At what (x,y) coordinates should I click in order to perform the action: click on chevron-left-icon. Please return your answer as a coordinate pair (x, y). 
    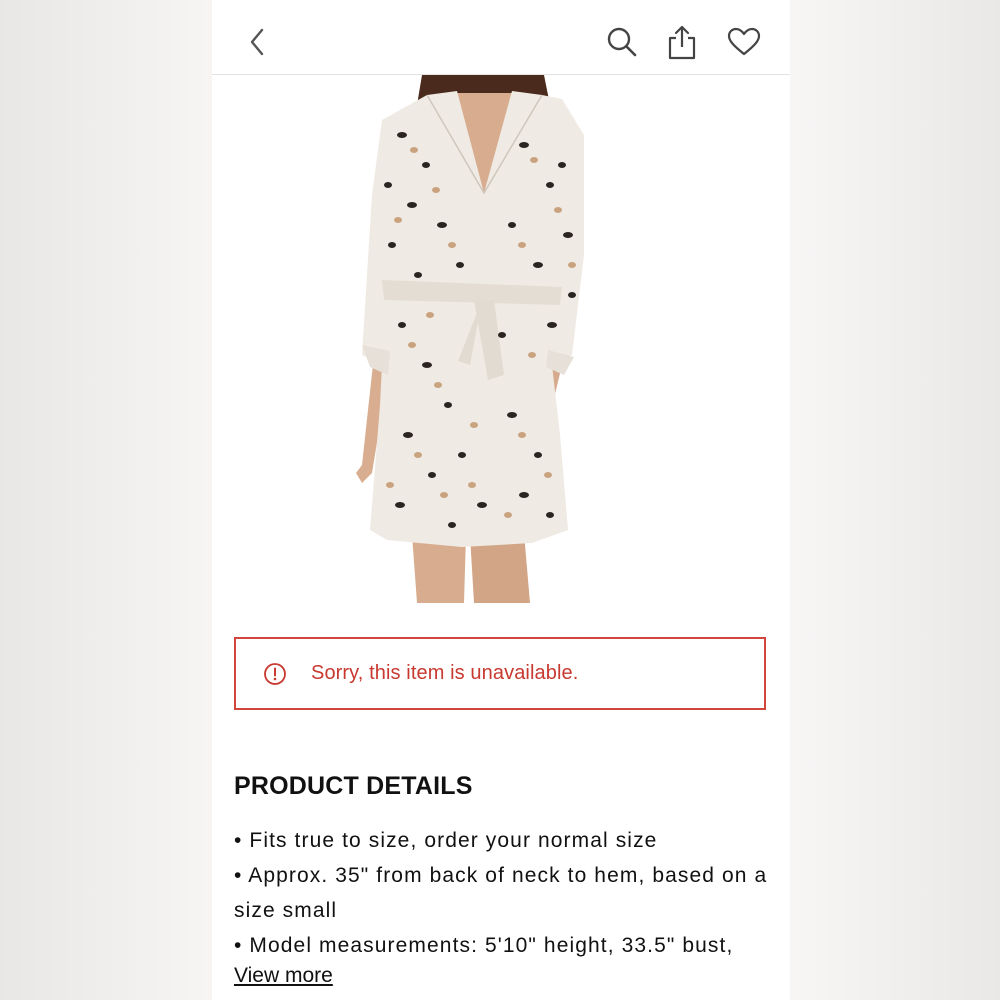
    Looking at the image, I should click on (258, 42).